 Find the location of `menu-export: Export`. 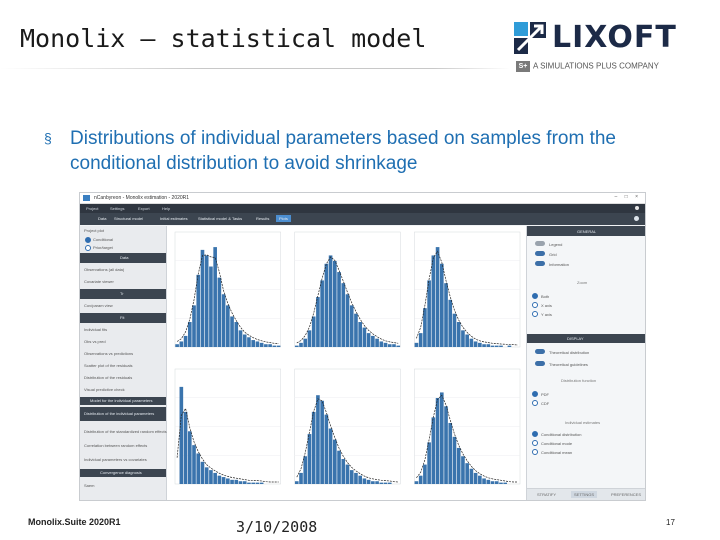

menu-export: Export is located at coordinates (144, 208).